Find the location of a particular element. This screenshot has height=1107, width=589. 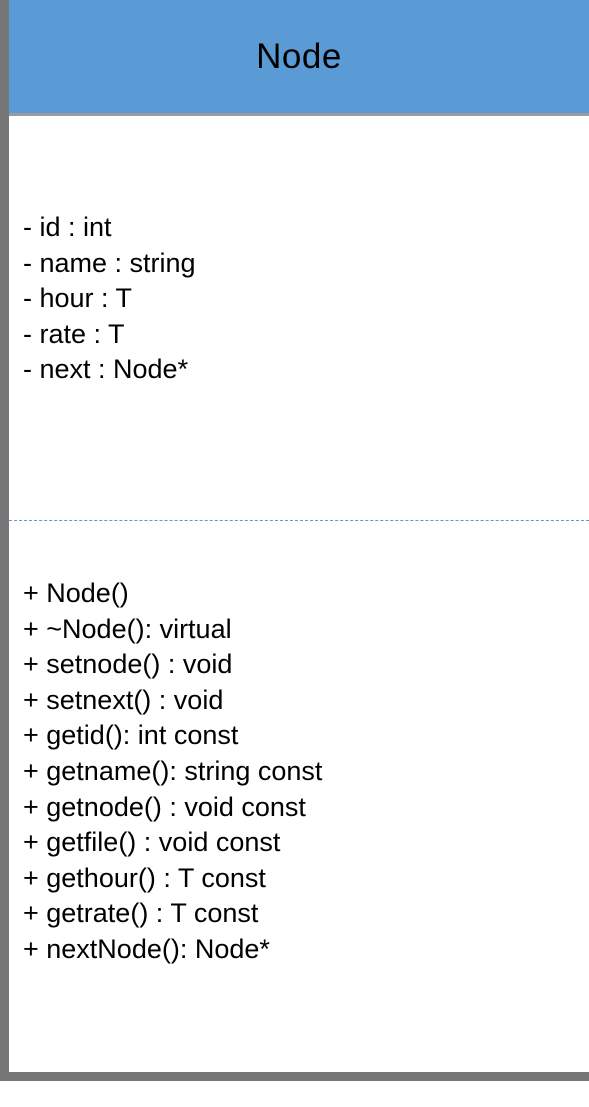

method-setnode: + setnode() : void is located at coordinates (128, 664).